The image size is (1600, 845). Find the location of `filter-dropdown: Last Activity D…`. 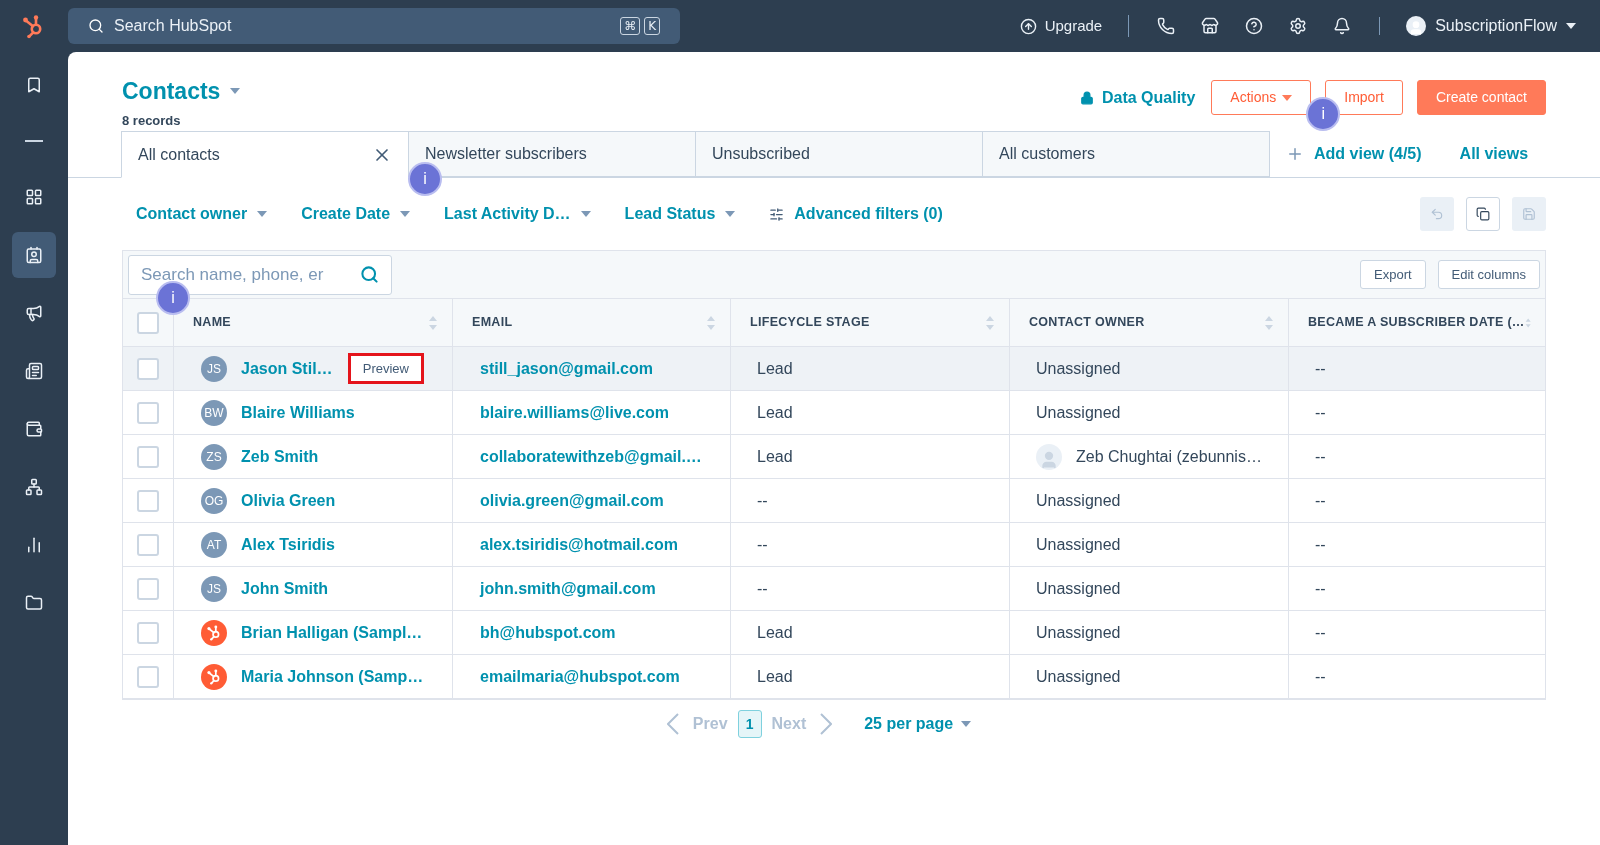

filter-dropdown: Last Activity D… is located at coordinates (517, 214).